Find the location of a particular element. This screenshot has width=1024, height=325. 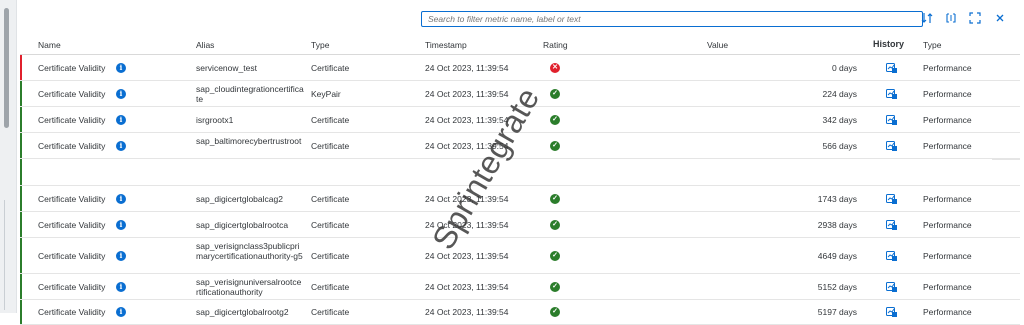

column-header-alias: Alias is located at coordinates (205, 45).